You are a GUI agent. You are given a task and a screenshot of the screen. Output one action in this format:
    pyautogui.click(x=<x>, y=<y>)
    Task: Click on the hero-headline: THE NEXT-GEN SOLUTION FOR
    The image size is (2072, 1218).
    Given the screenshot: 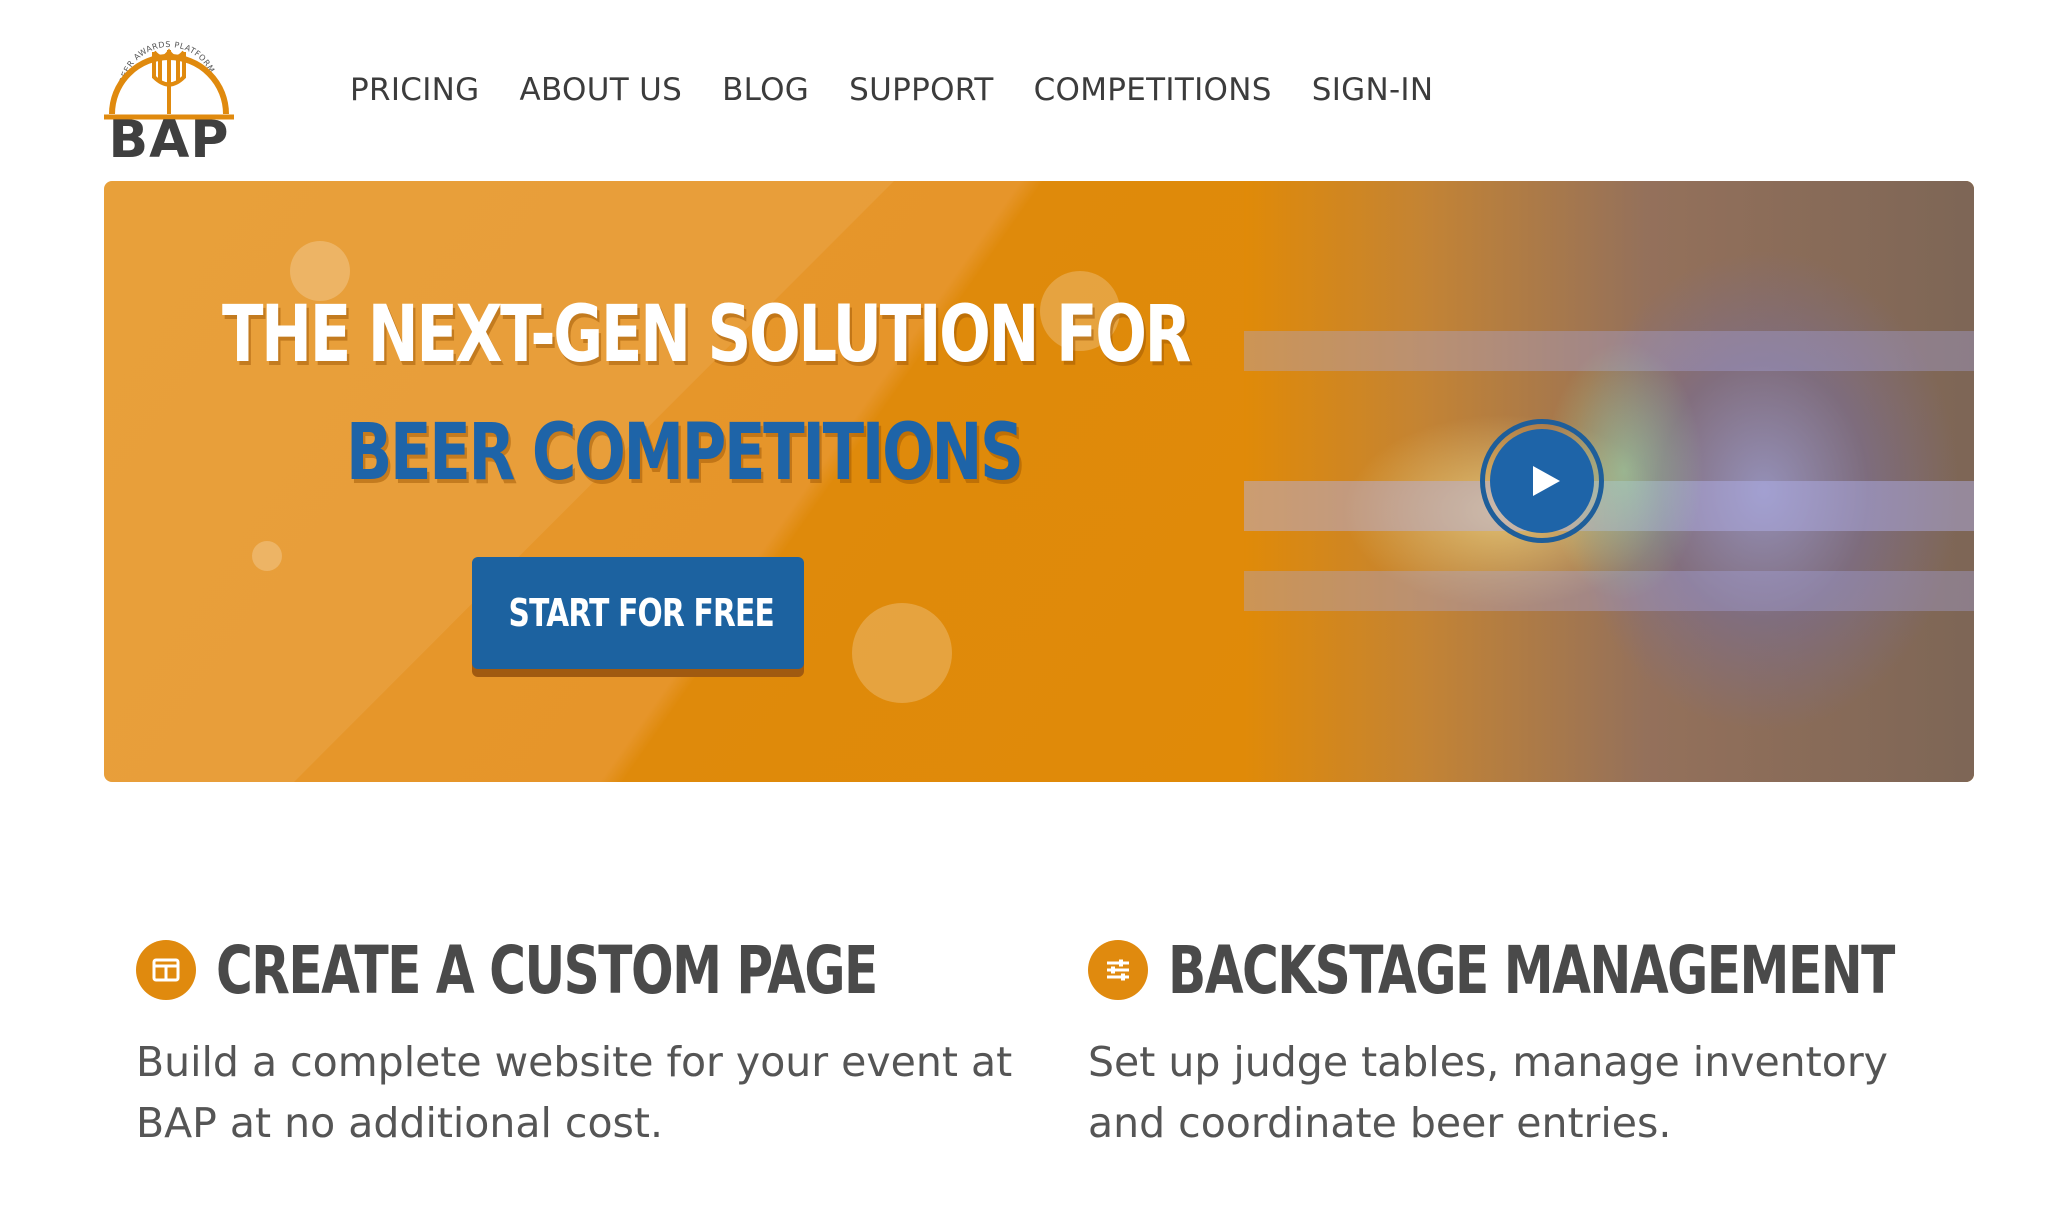 What is the action you would take?
    pyautogui.click(x=706, y=335)
    